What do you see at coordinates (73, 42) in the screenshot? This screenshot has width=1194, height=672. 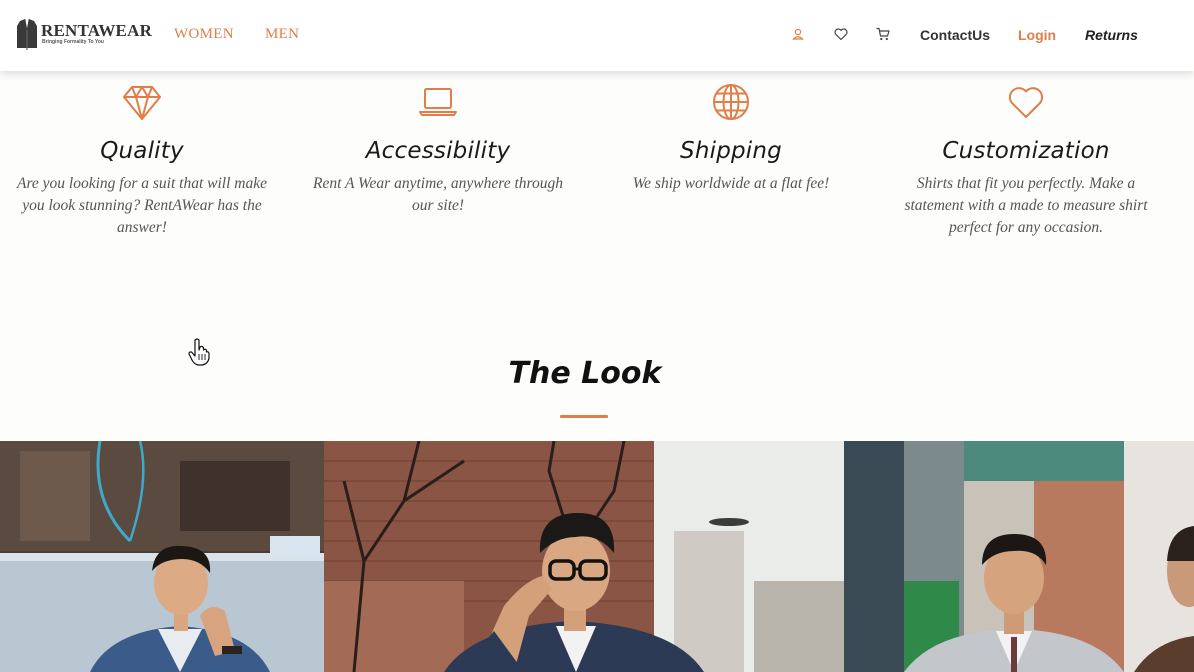 I see `logo-tagline: Bringing Formality To You` at bounding box center [73, 42].